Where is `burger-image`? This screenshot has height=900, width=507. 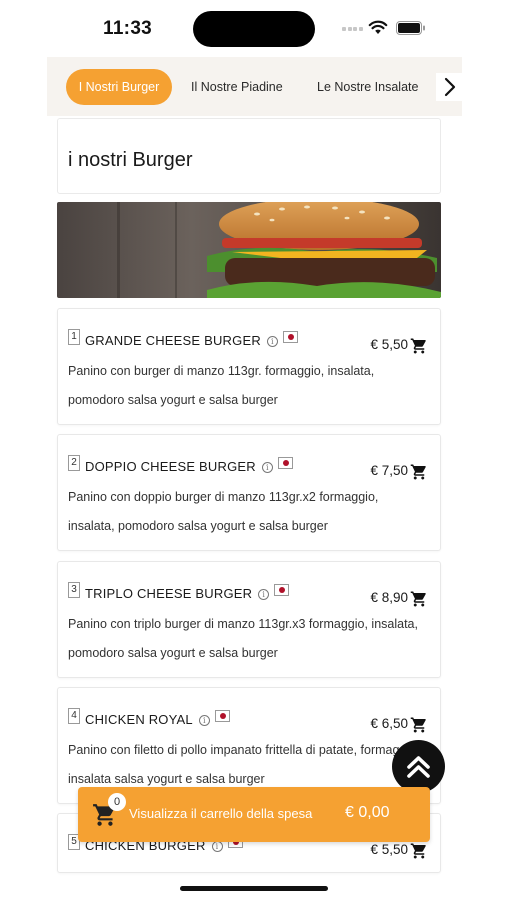
burger-image is located at coordinates (249, 250).